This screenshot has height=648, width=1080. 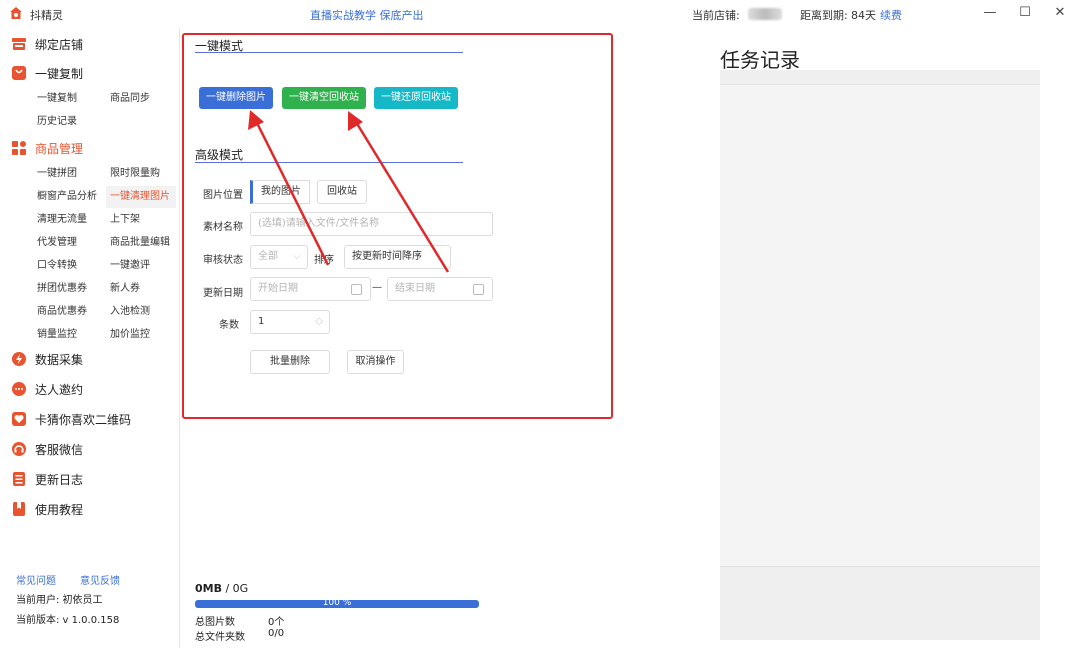 I want to click on end-date-placeholder: 结束日期, so click(x=415, y=288).